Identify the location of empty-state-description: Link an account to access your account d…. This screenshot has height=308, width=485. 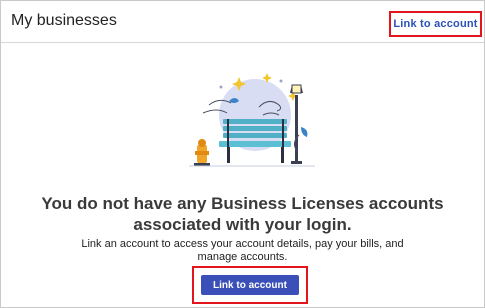
(242, 250).